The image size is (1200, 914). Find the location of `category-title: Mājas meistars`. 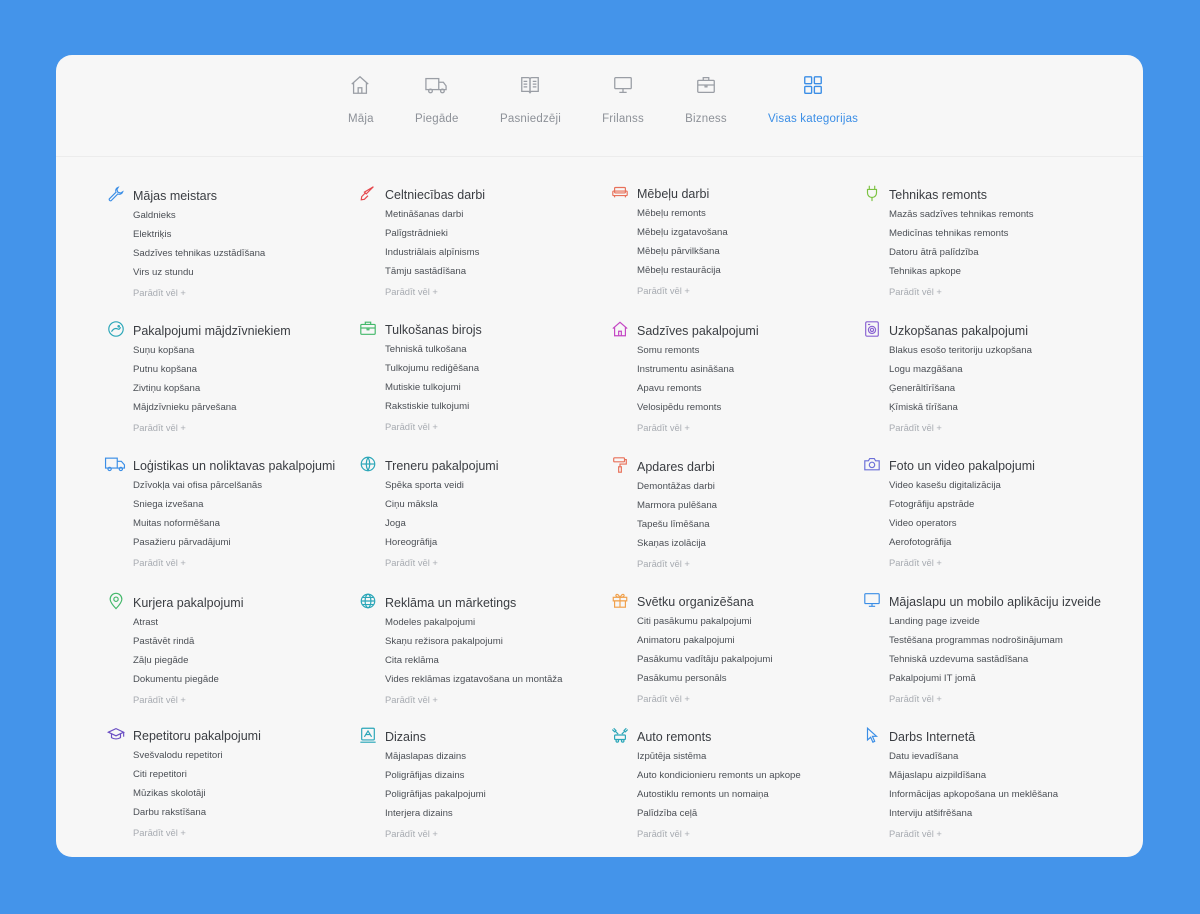

category-title: Mājas meistars is located at coordinates (259, 196).